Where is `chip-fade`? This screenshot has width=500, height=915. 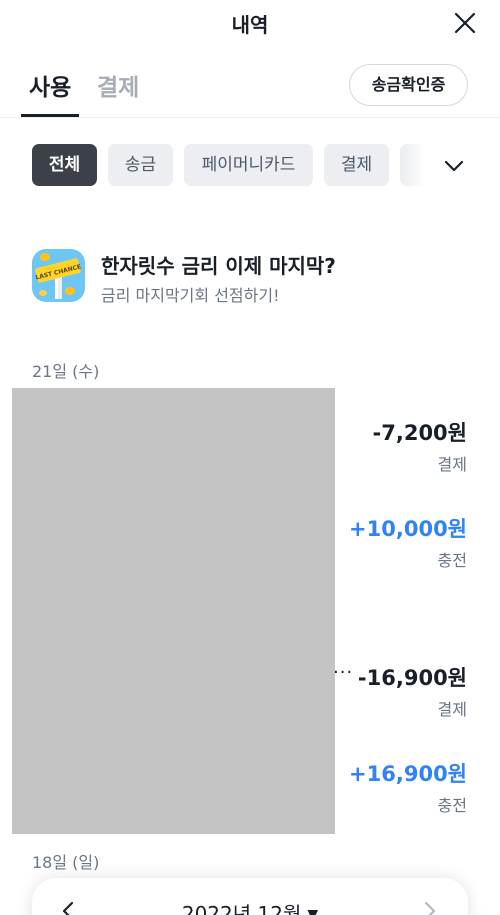
chip-fade is located at coordinates (419, 165).